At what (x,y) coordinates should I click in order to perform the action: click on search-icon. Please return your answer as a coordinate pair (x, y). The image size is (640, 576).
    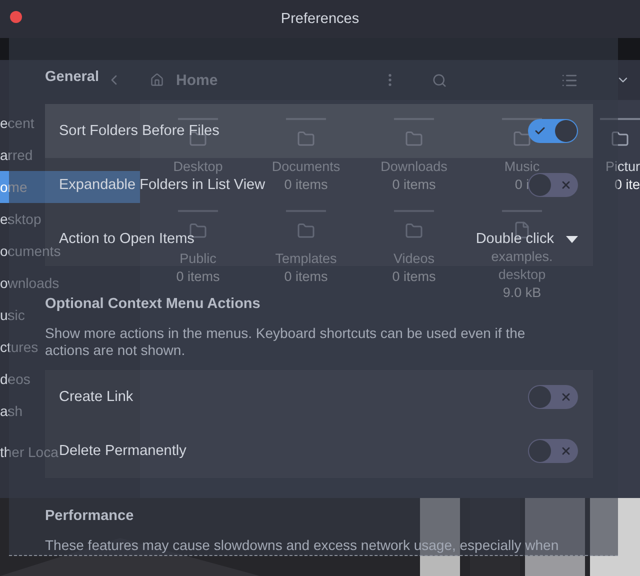
    Looking at the image, I should click on (439, 80).